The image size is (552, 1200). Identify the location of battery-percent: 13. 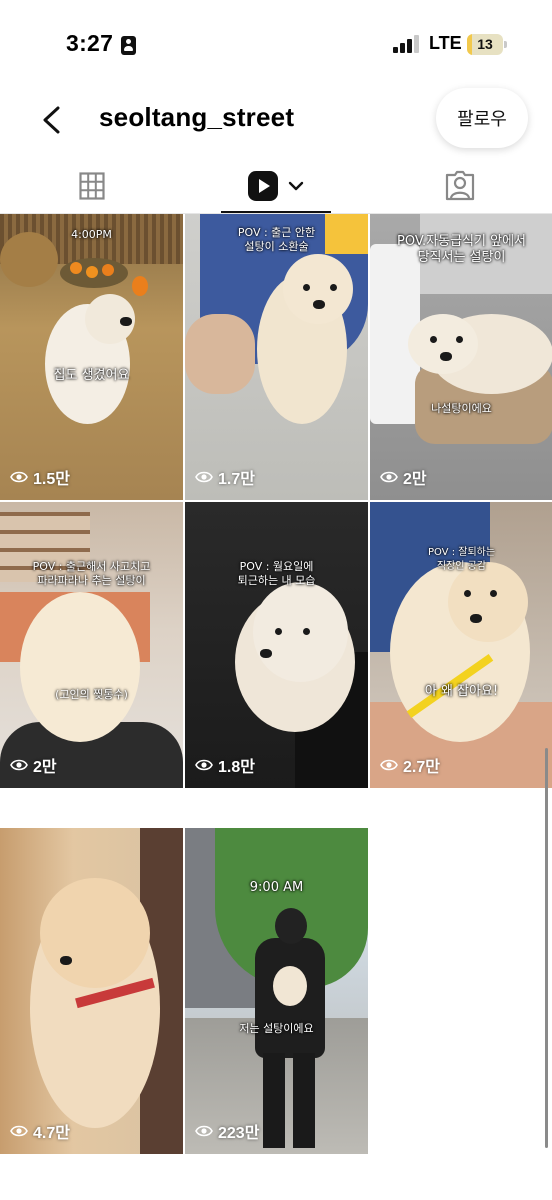
(485, 44).